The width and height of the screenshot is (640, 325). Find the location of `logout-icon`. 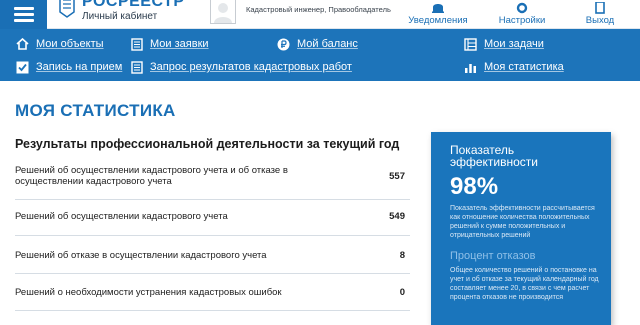

logout-icon is located at coordinates (600, 8).